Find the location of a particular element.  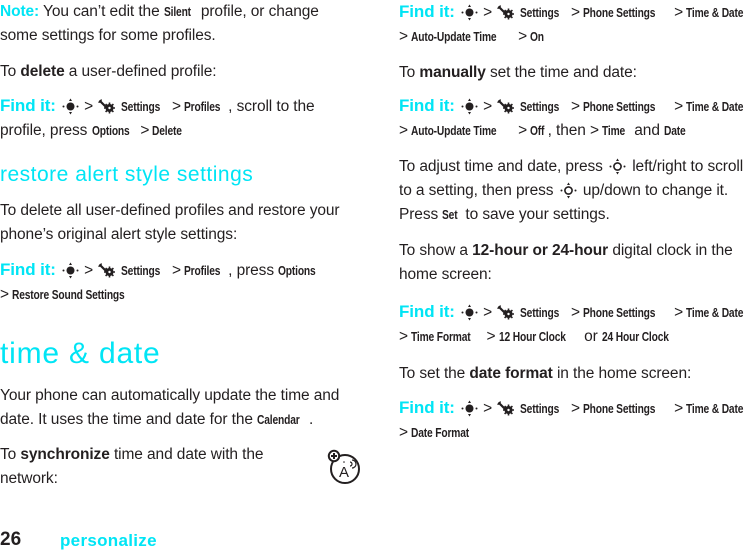

menu-profiles: Profiles is located at coordinates (202, 107).